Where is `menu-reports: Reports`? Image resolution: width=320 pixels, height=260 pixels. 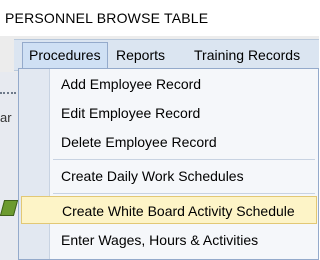 menu-reports: Reports is located at coordinates (140, 55).